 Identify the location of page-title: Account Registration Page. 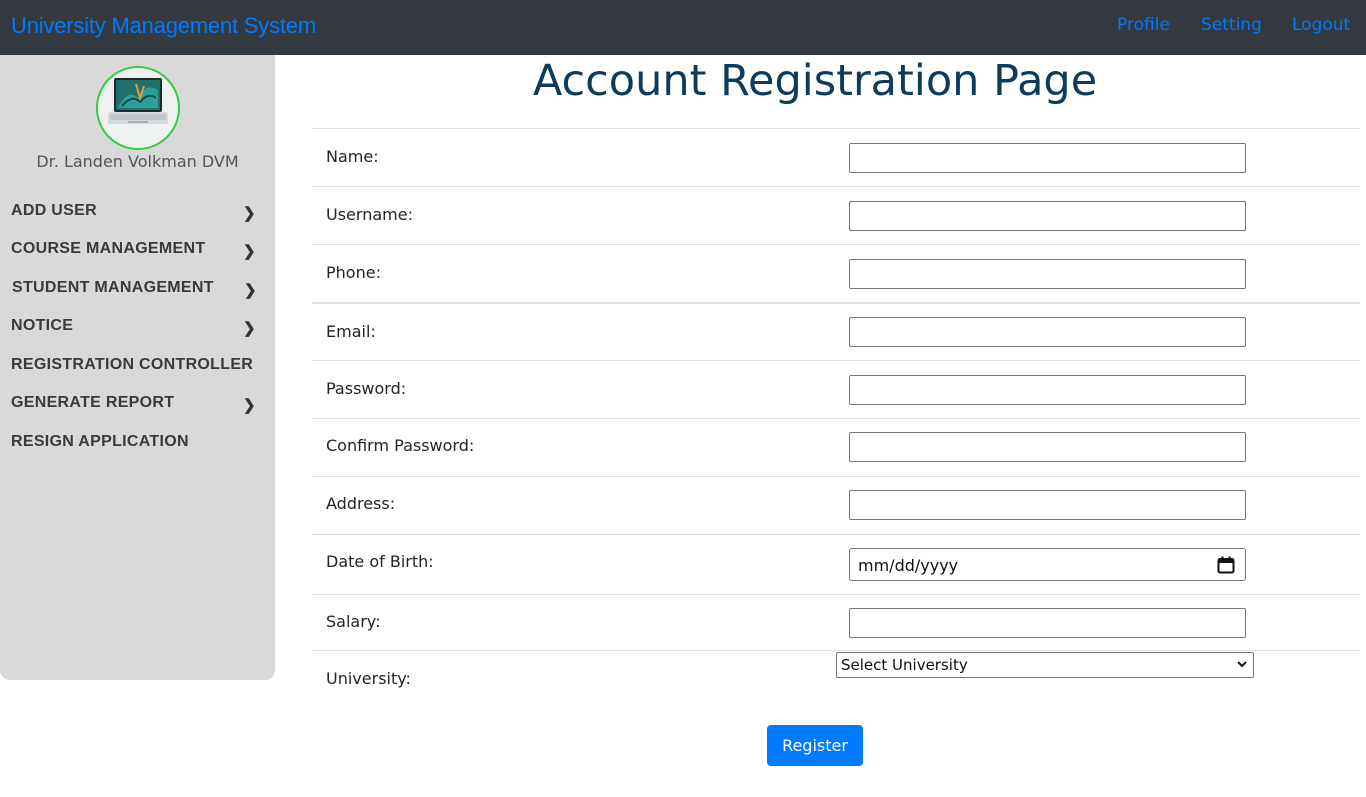
(815, 81).